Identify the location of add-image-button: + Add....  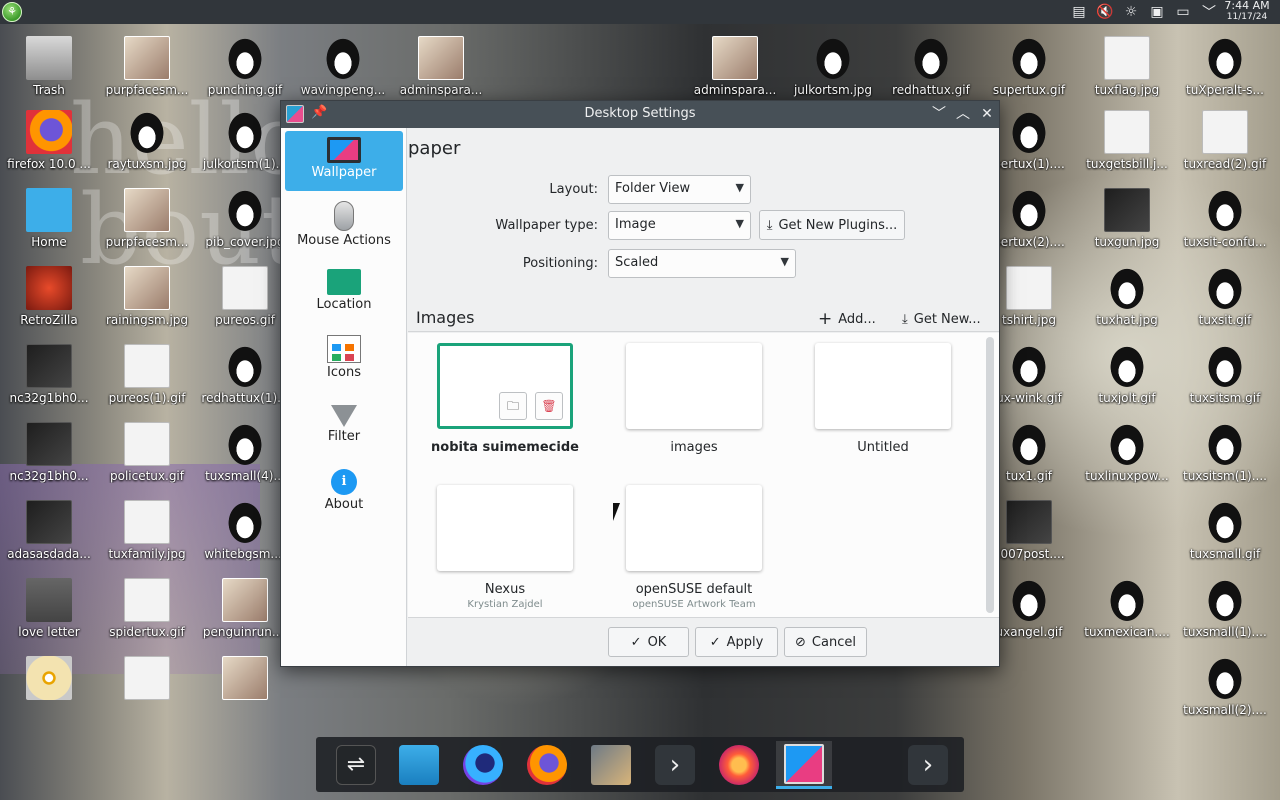
(847, 319).